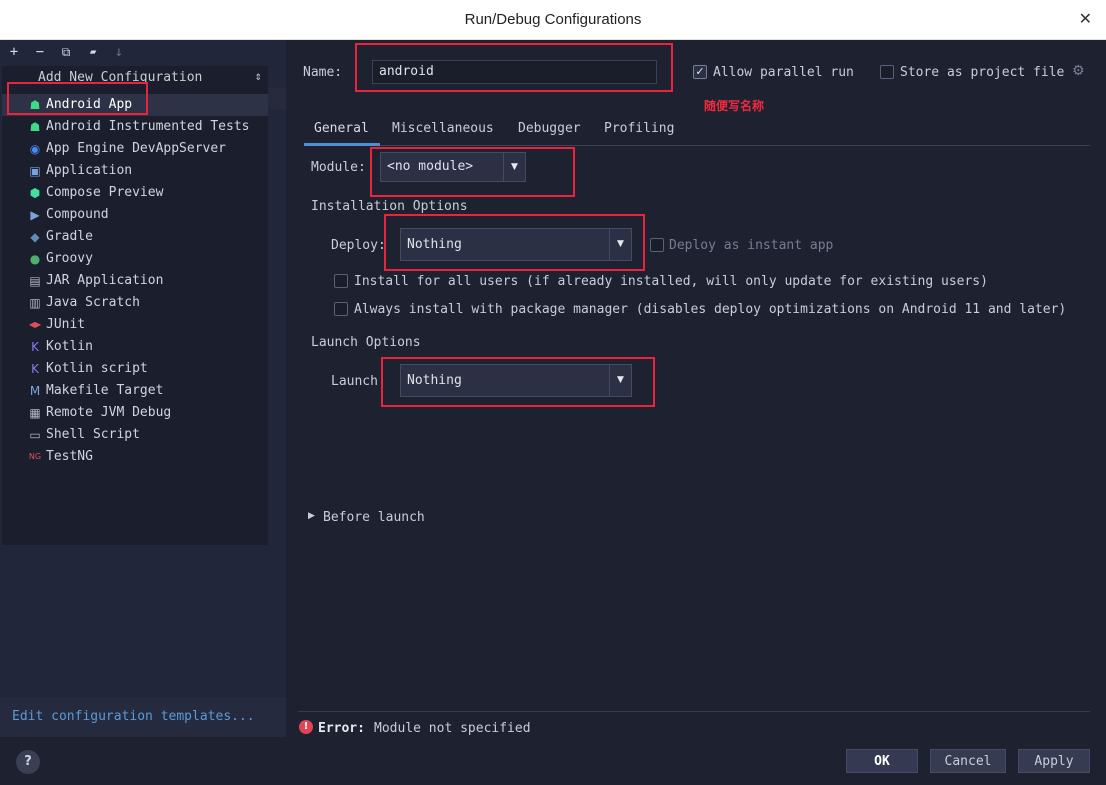 The height and width of the screenshot is (785, 1106). I want to click on apply-button: Apply, so click(1054, 761).